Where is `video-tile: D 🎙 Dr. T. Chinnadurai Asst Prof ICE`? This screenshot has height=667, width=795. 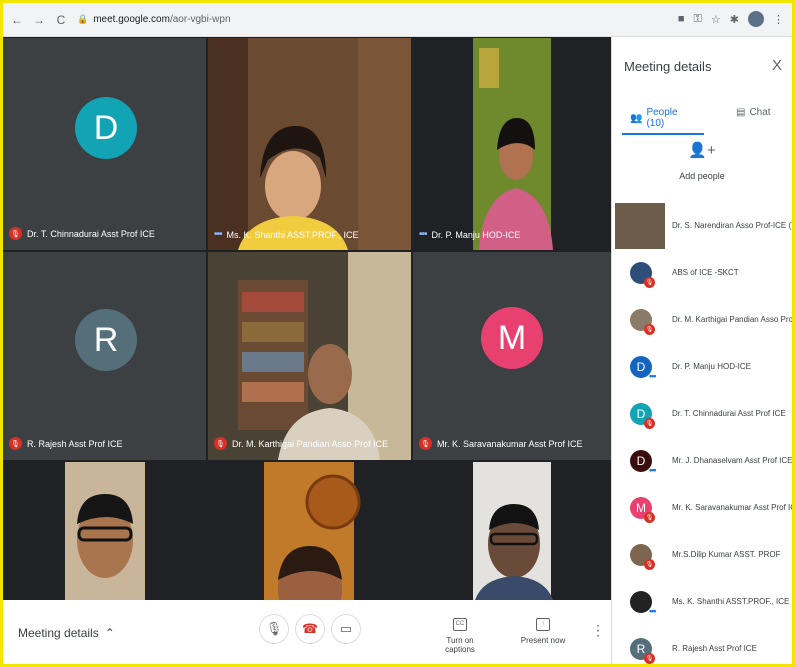 video-tile: D 🎙 Dr. T. Chinnadurai Asst Prof ICE is located at coordinates (104, 144).